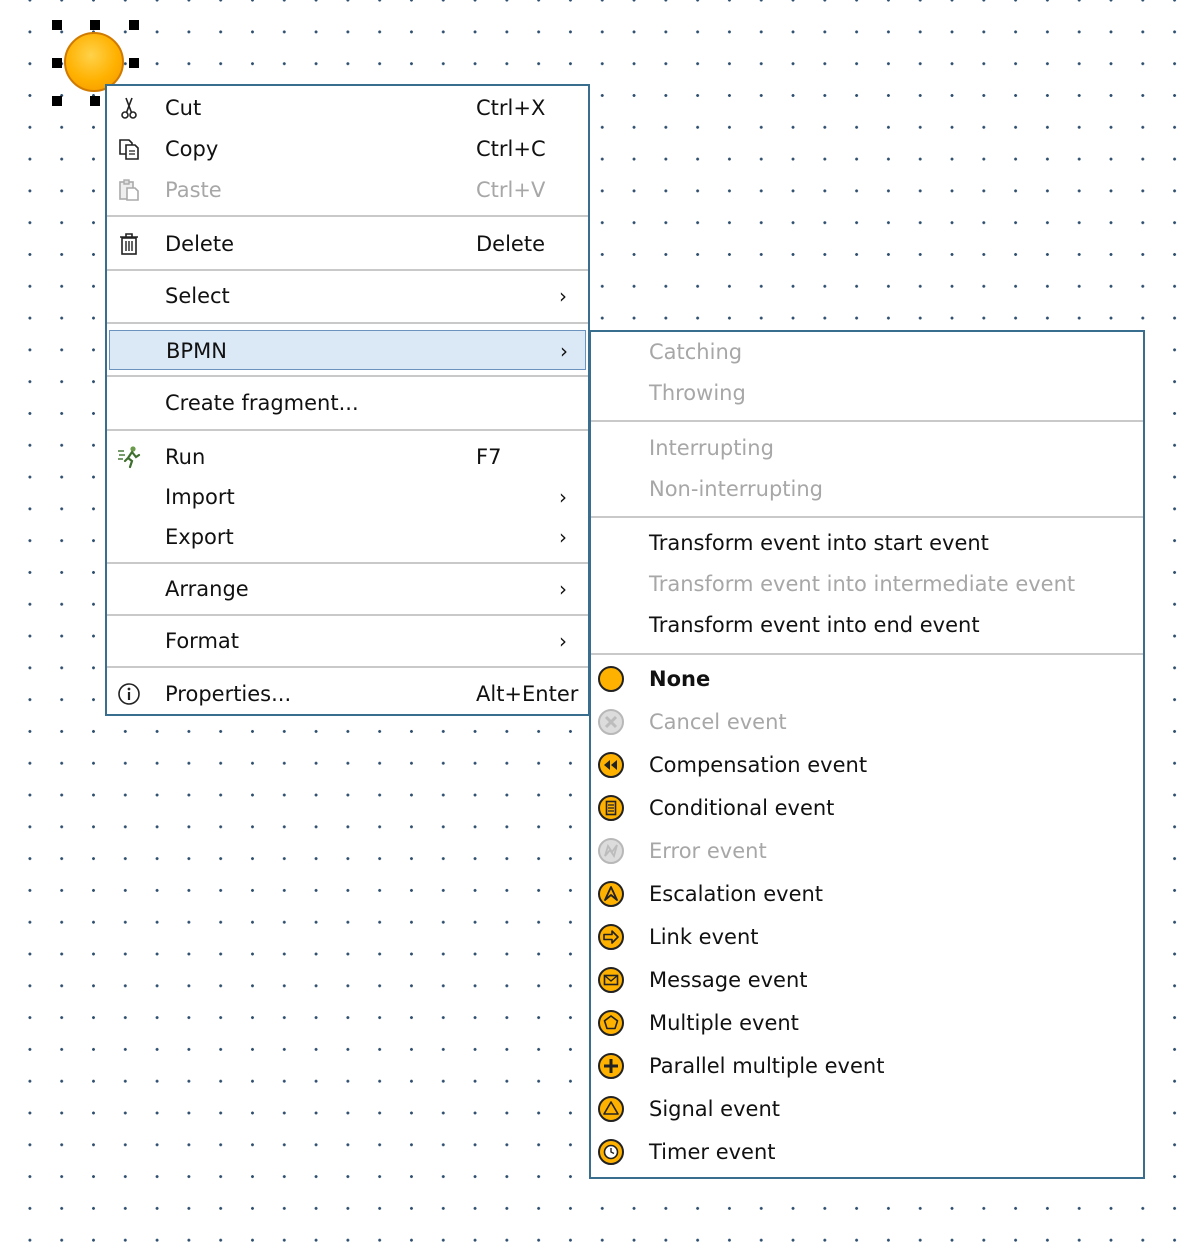 The height and width of the screenshot is (1246, 1184). Describe the element at coordinates (347, 244) in the screenshot. I see `menu-item-delete: Delete Delete` at that location.